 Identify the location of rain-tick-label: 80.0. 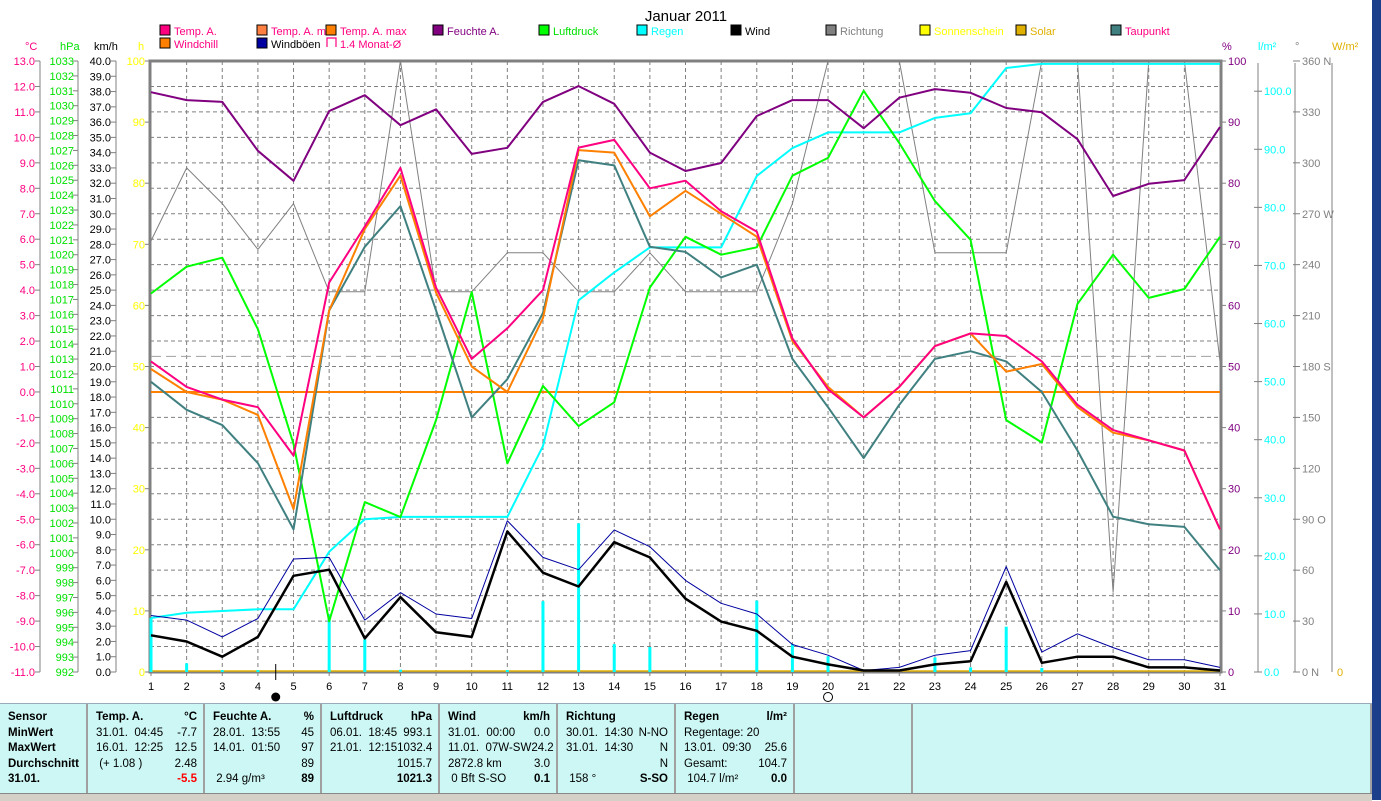
(1274, 208).